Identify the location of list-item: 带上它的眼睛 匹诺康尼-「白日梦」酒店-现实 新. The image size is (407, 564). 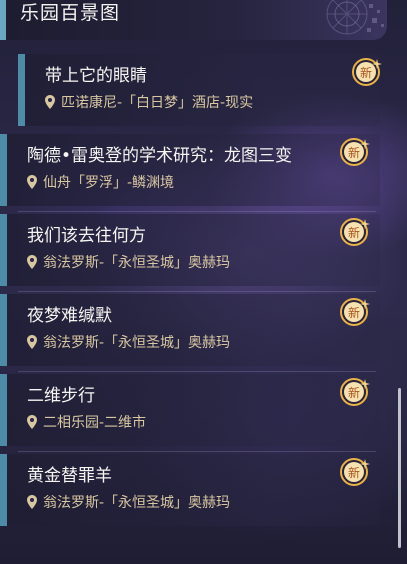
(200, 90).